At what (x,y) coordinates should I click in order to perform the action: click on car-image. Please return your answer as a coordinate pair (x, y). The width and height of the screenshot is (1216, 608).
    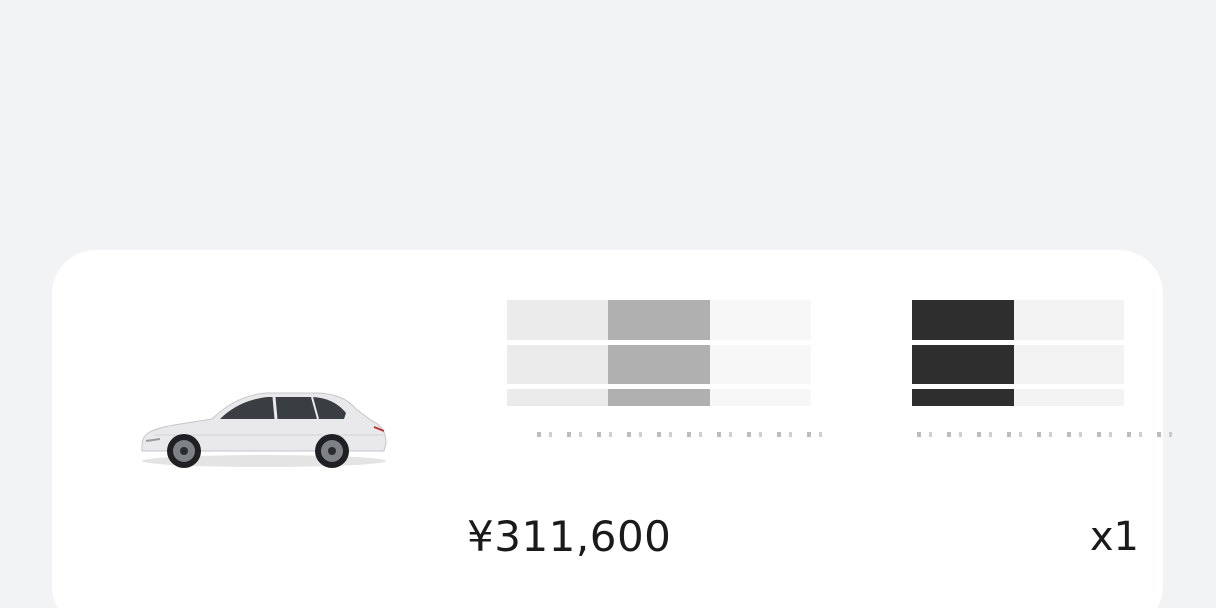
    Looking at the image, I should click on (264, 430).